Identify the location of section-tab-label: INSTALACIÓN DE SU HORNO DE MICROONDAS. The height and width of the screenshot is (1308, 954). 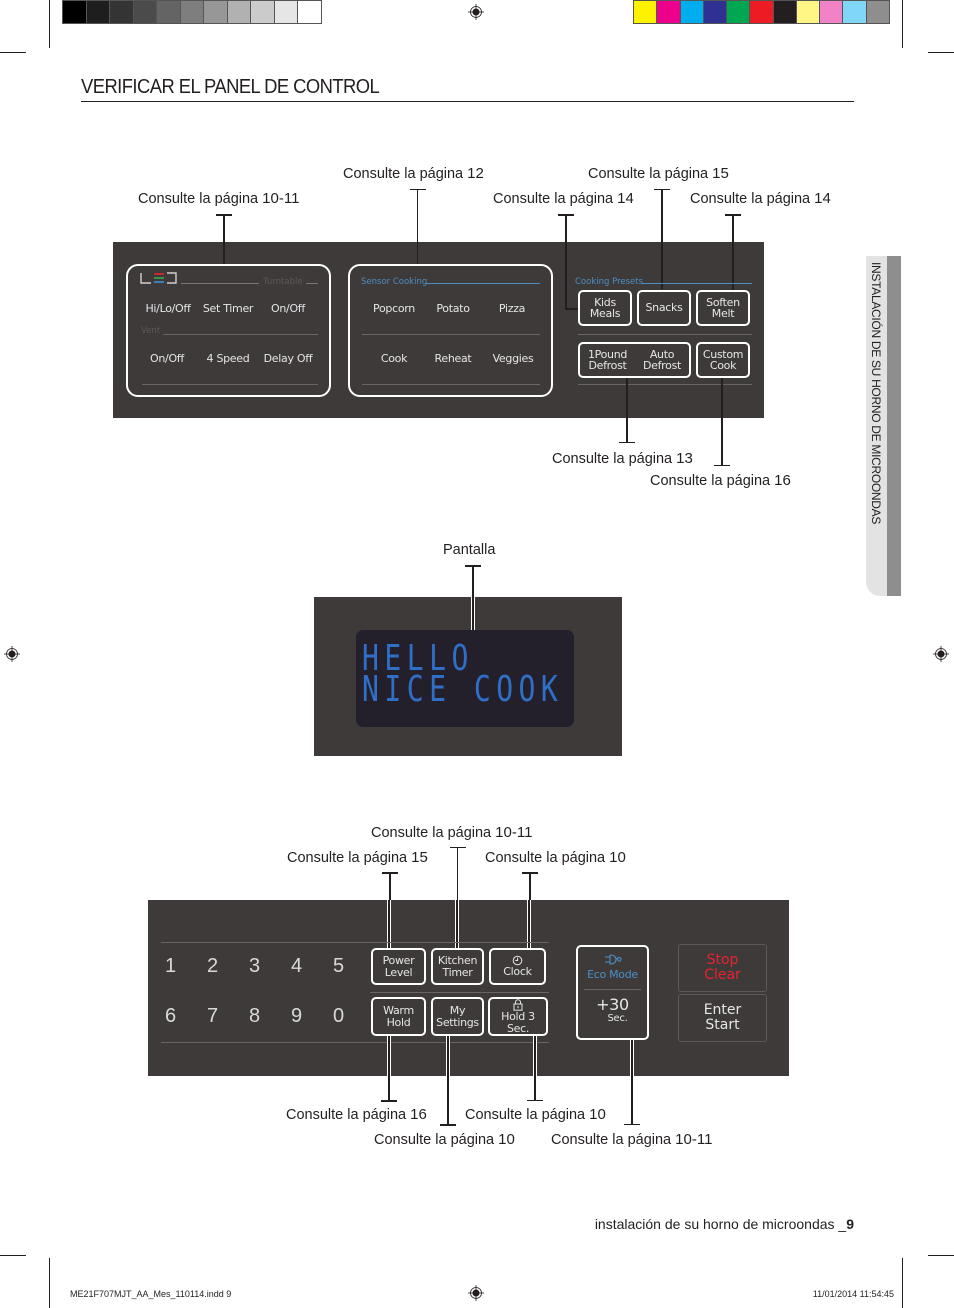
(876, 393).